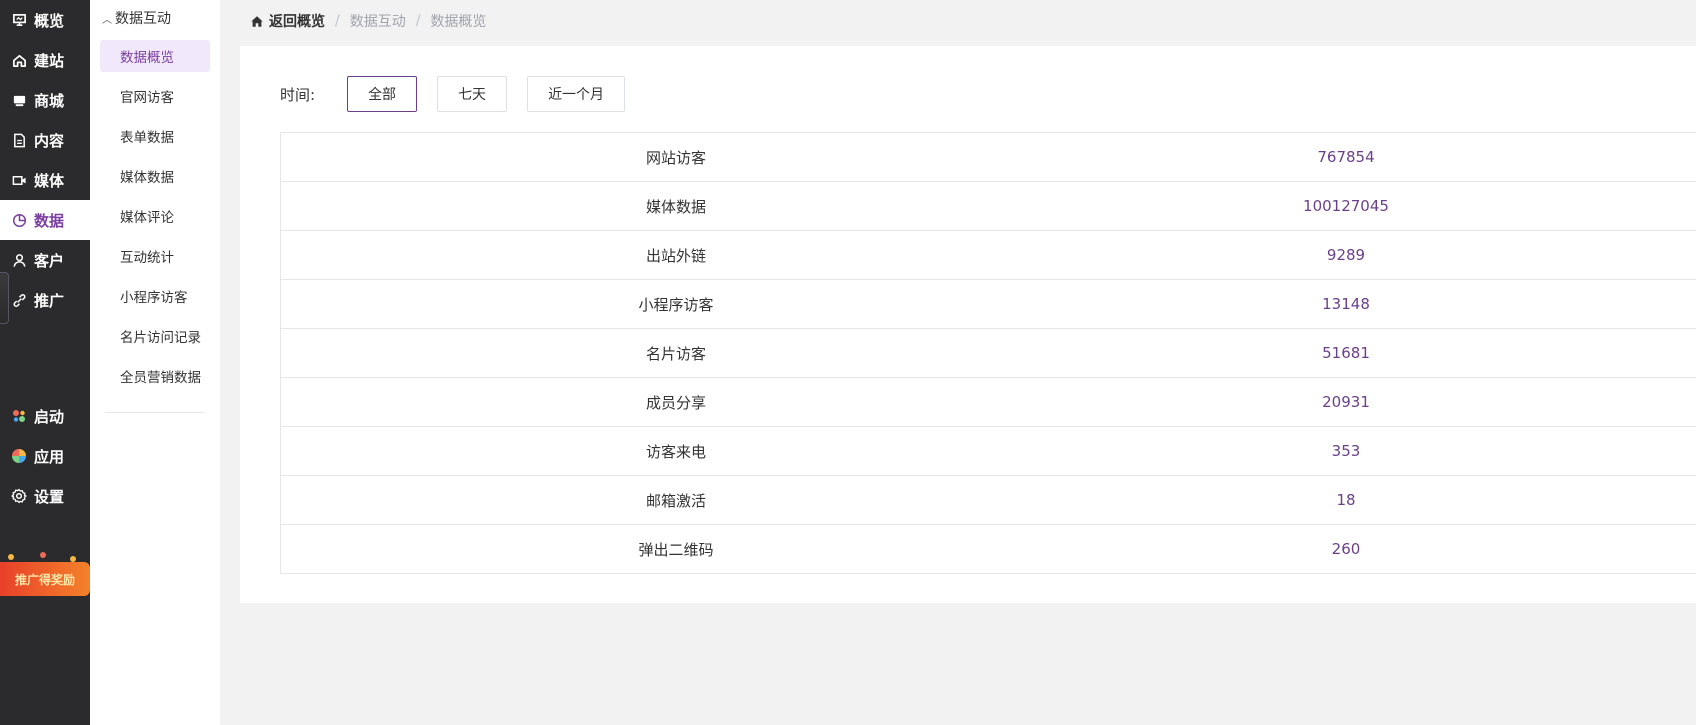 This screenshot has height=725, width=1696. Describe the element at coordinates (155, 376) in the screenshot. I see `submenu-item-marketing-data: 全员营销数据` at that location.